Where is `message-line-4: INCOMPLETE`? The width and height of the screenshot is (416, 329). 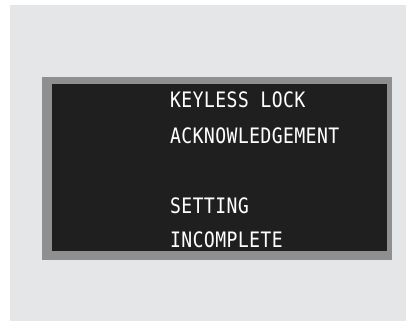 message-line-4: INCOMPLETE is located at coordinates (227, 239).